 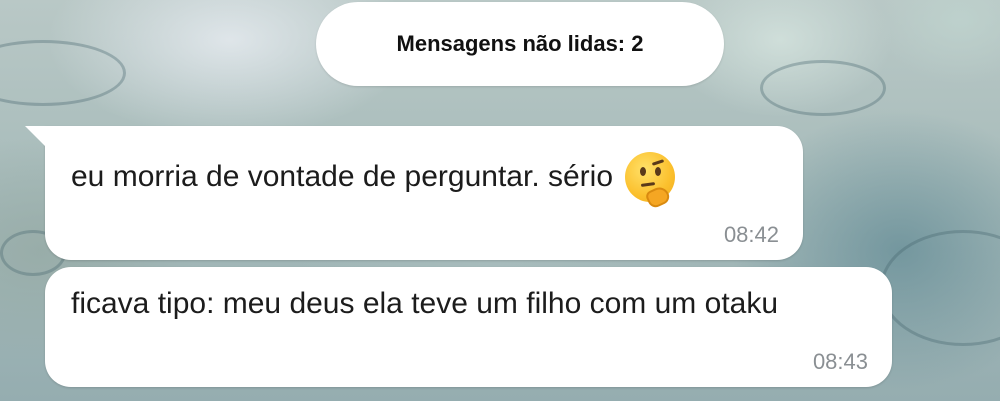 I want to click on thinking-face-icon, so click(x=650, y=181).